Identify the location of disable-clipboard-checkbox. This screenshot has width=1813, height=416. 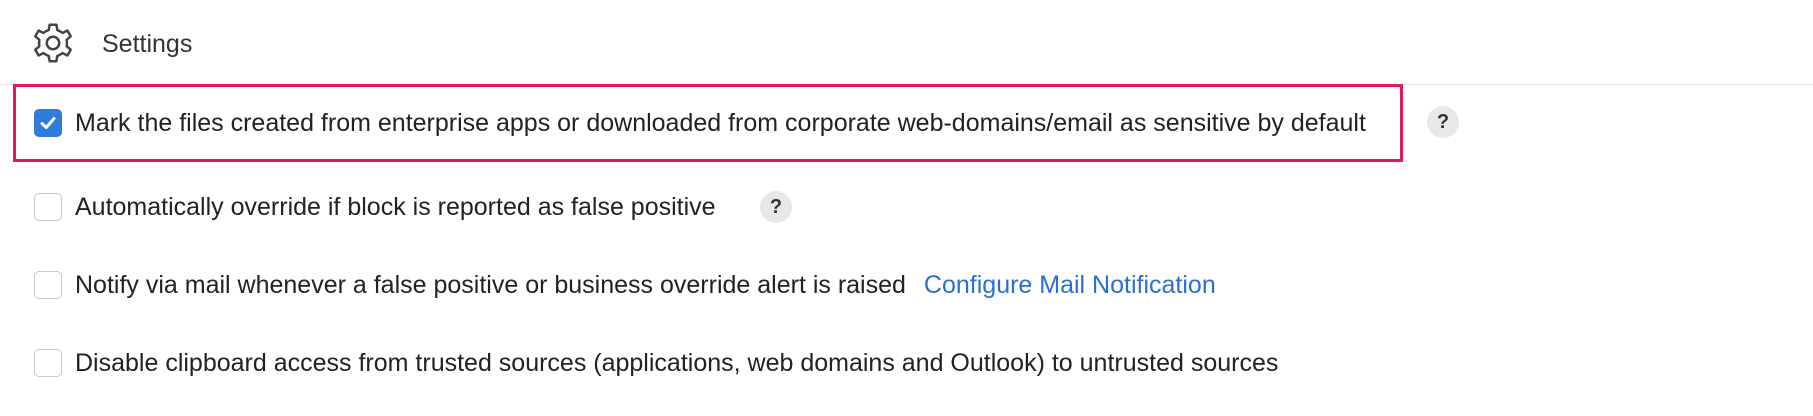
(48, 363).